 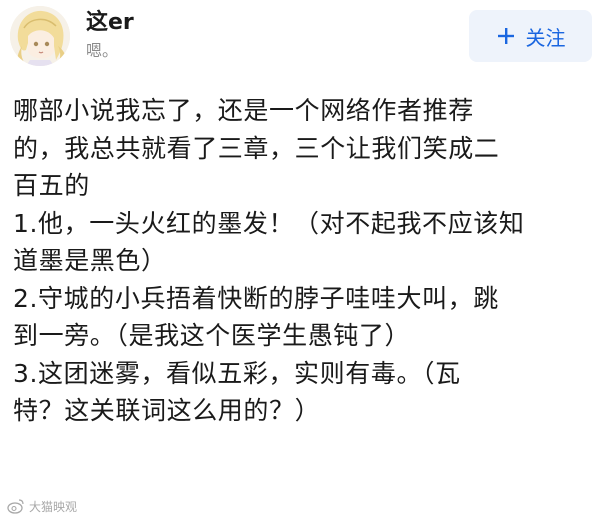 I want to click on author-info: 这er 嗯。, so click(x=110, y=35).